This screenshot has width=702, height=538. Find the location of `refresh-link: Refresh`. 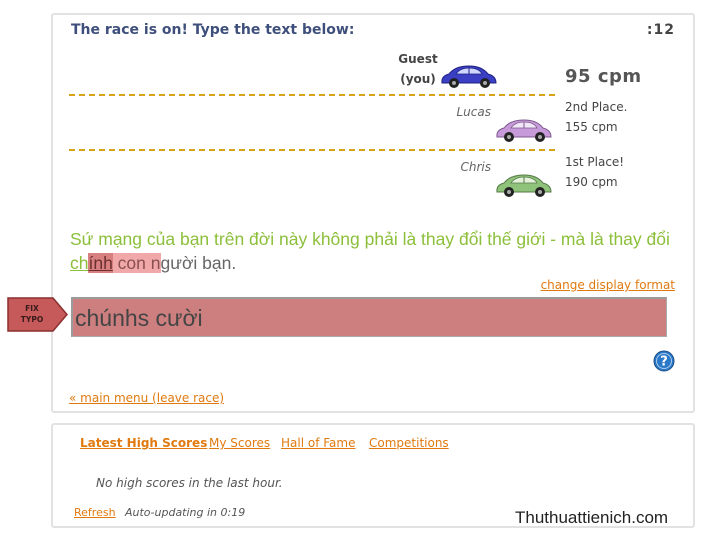

refresh-link: Refresh is located at coordinates (95, 512).